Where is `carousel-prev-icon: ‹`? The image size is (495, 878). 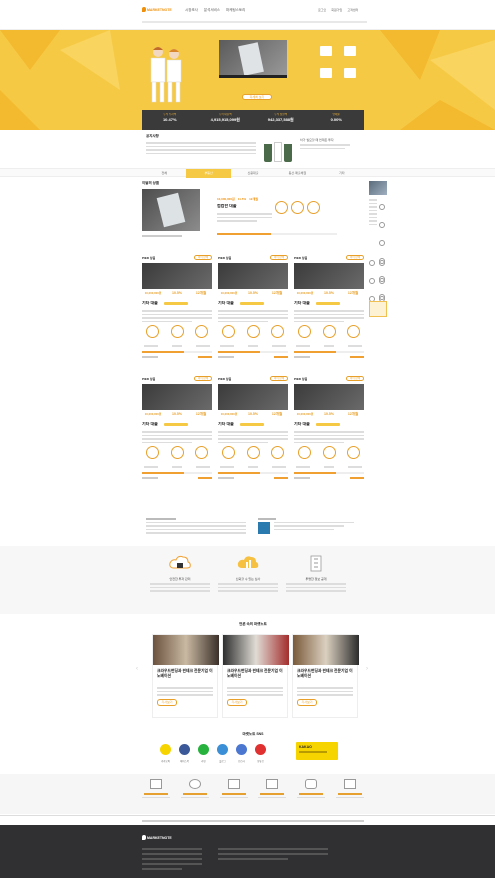
carousel-prev-icon: ‹ is located at coordinates (137, 669).